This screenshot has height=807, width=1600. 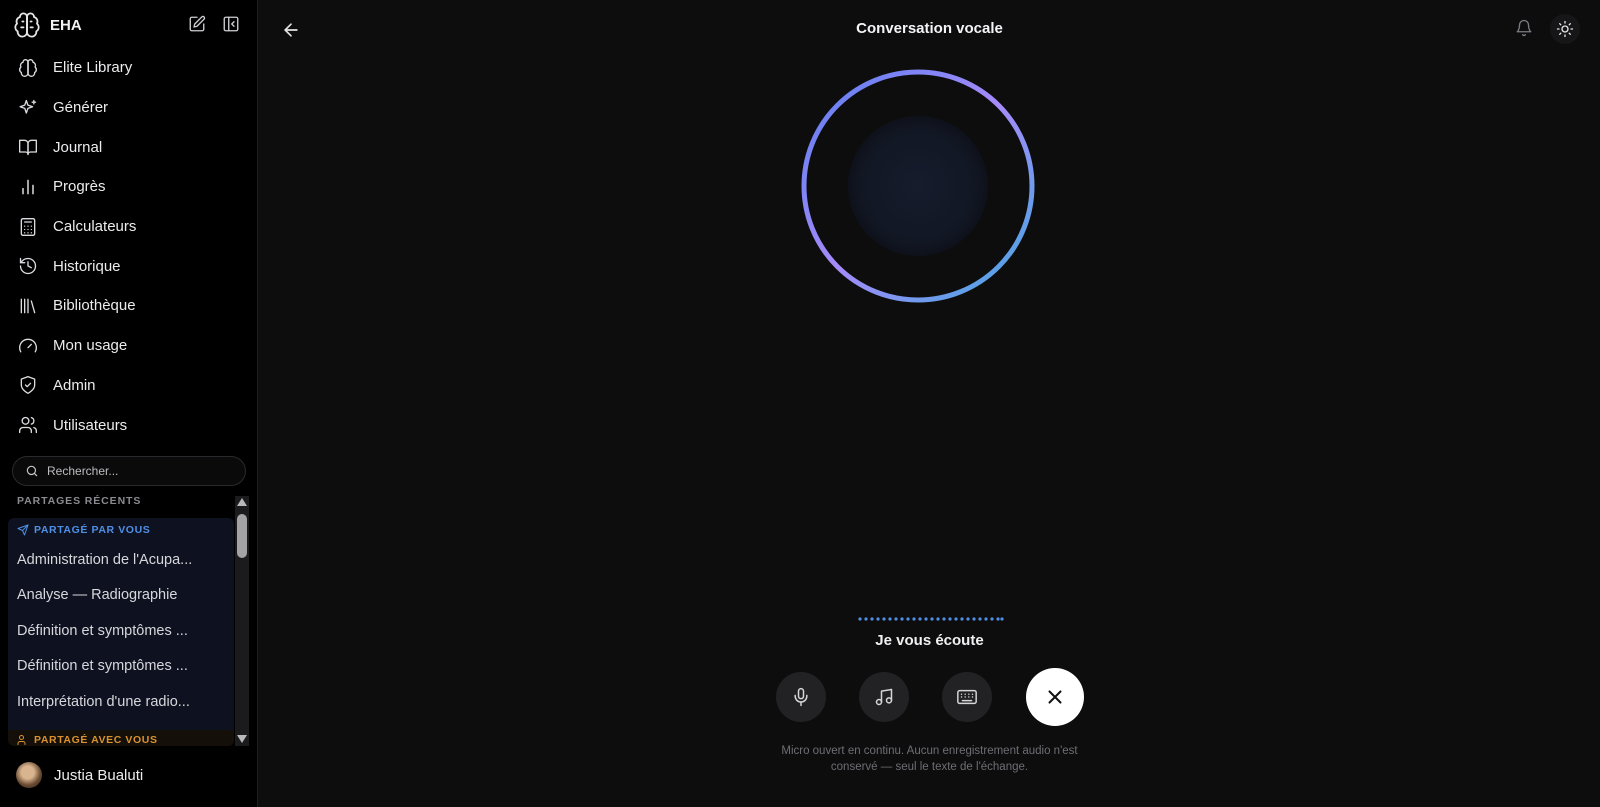 I want to click on keyboard-button, so click(x=967, y=697).